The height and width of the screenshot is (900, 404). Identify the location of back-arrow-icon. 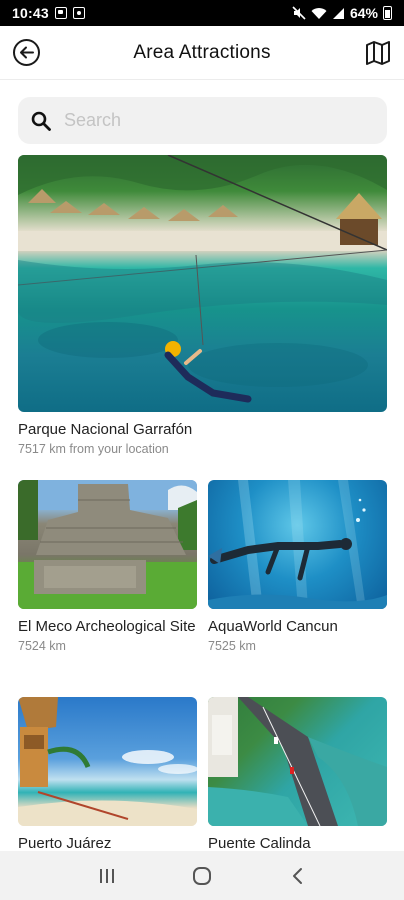
(27, 52).